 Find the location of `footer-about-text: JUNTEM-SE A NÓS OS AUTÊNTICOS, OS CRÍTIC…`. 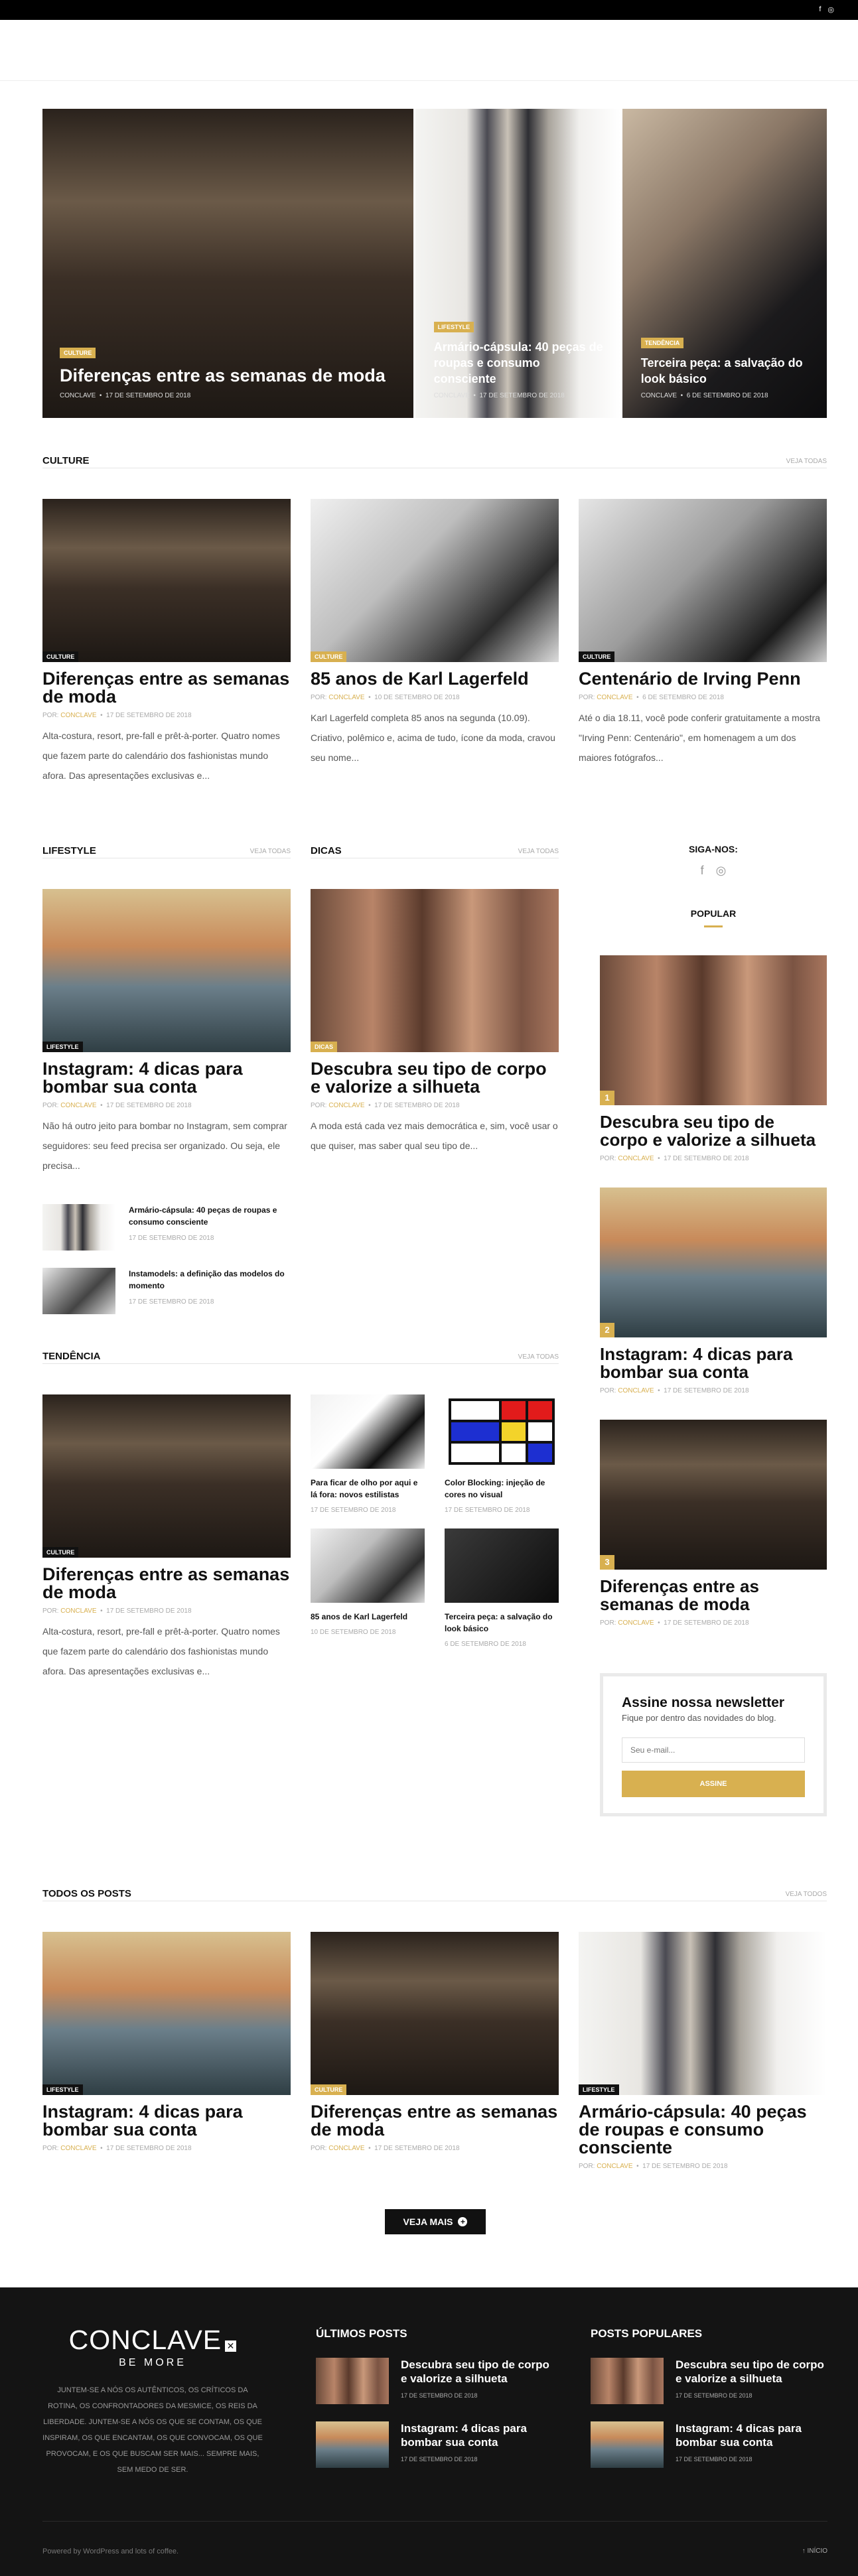

footer-about-text: JUNTEM-SE A NÓS OS AUTÊNTICOS, OS CRÍTIC… is located at coordinates (152, 2430).